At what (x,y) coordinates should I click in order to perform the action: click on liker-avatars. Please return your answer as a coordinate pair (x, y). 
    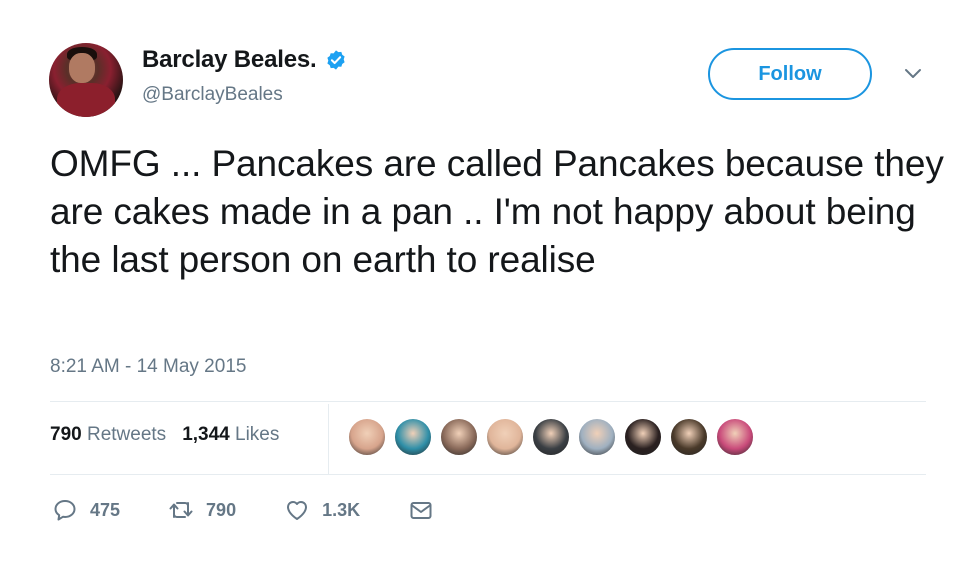
    Looking at the image, I should click on (556, 437).